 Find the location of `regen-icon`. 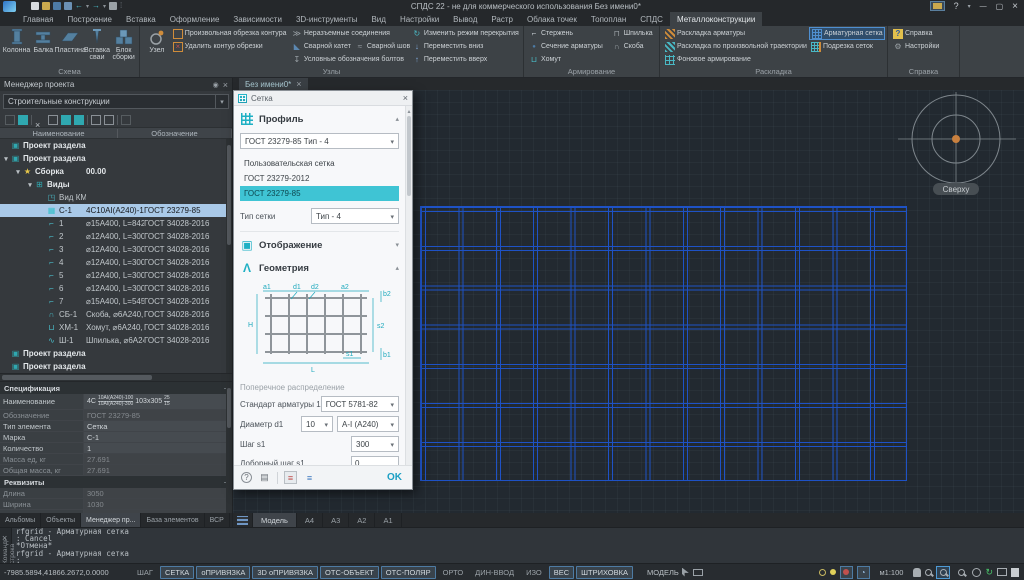

regen-icon is located at coordinates (989, 572).